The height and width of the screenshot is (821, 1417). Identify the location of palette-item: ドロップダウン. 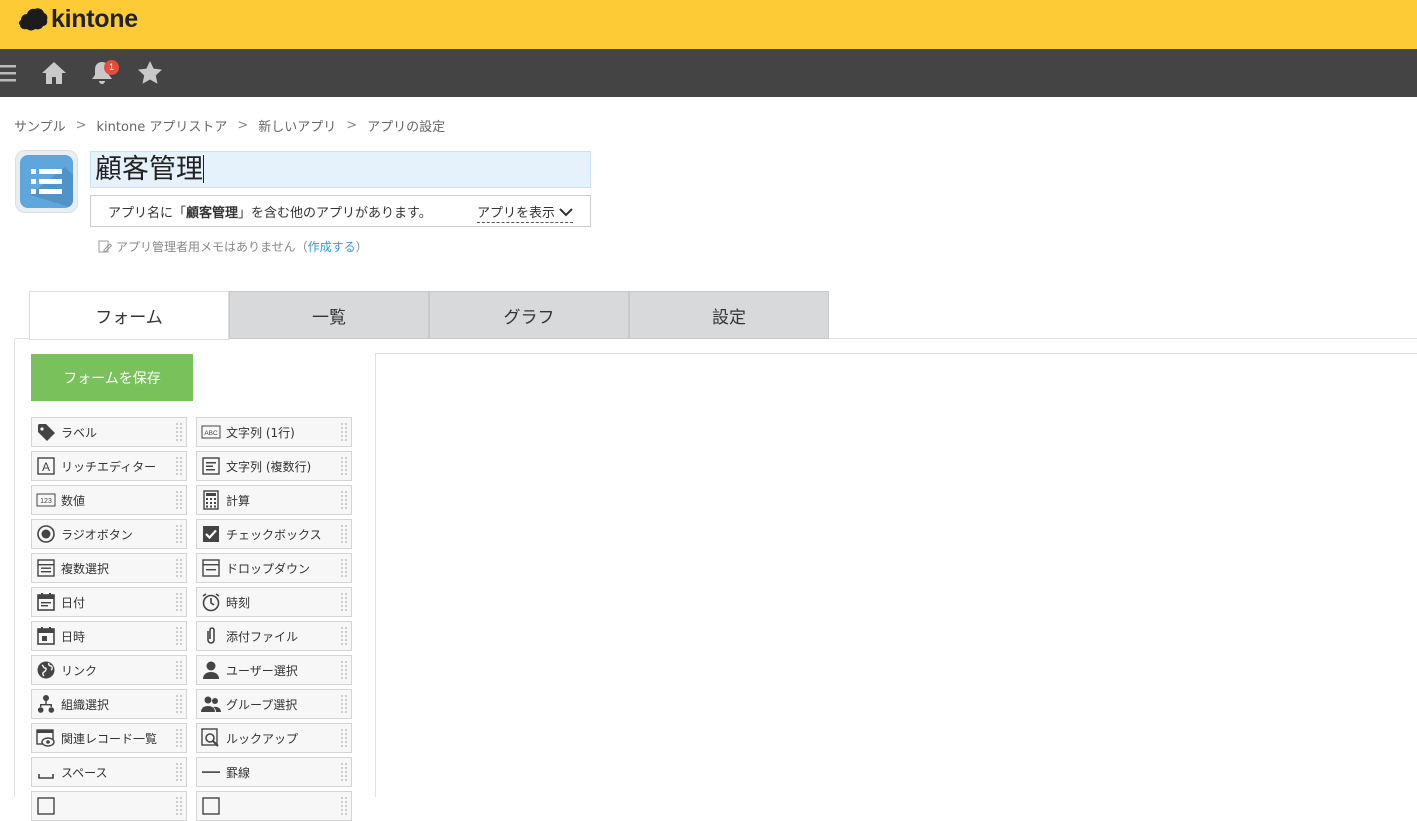
(274, 568).